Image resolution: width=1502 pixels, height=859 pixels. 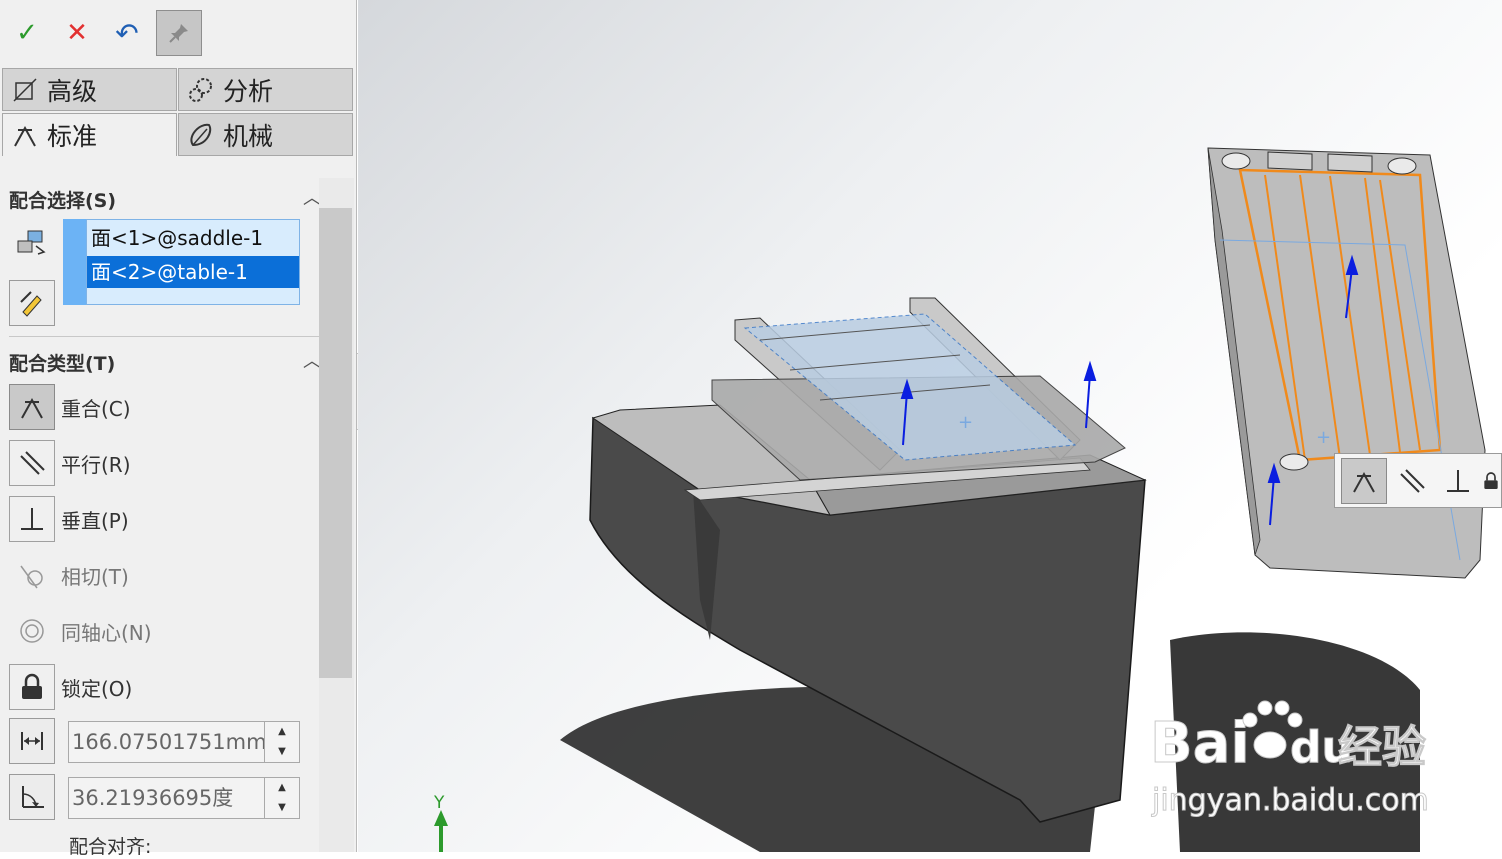 I want to click on context-coincident-button, so click(x=1364, y=481).